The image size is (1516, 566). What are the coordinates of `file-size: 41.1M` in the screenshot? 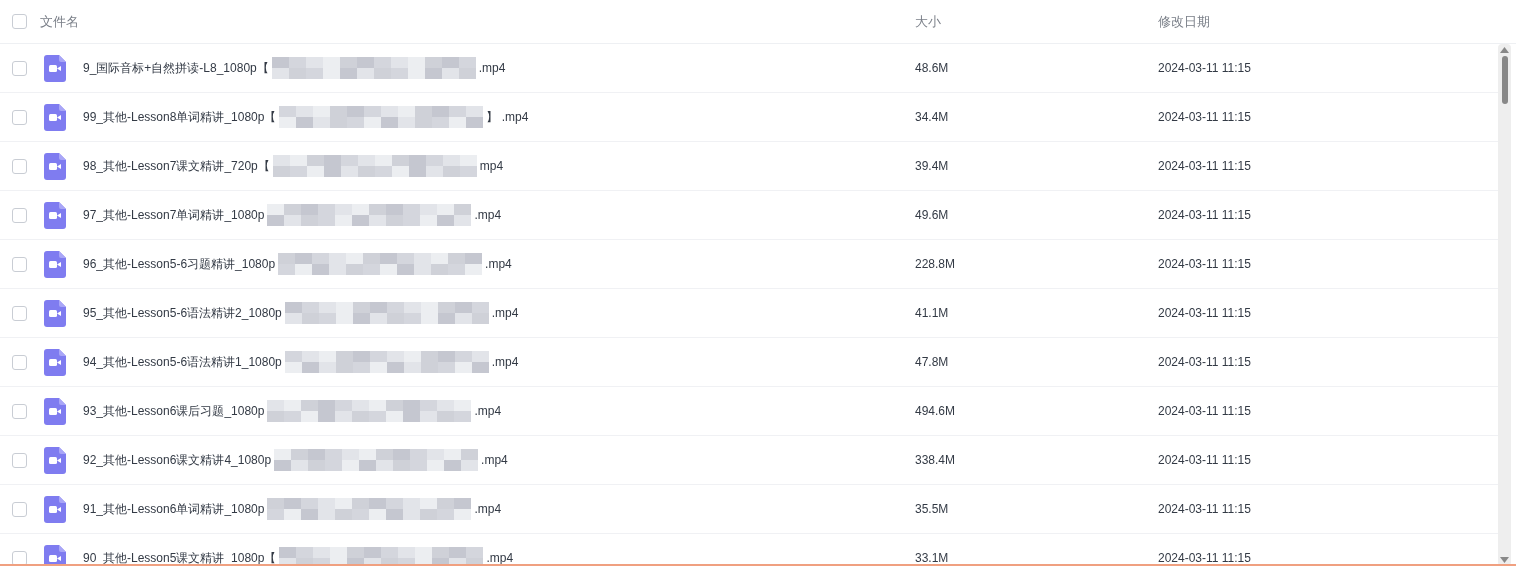 It's located at (932, 313).